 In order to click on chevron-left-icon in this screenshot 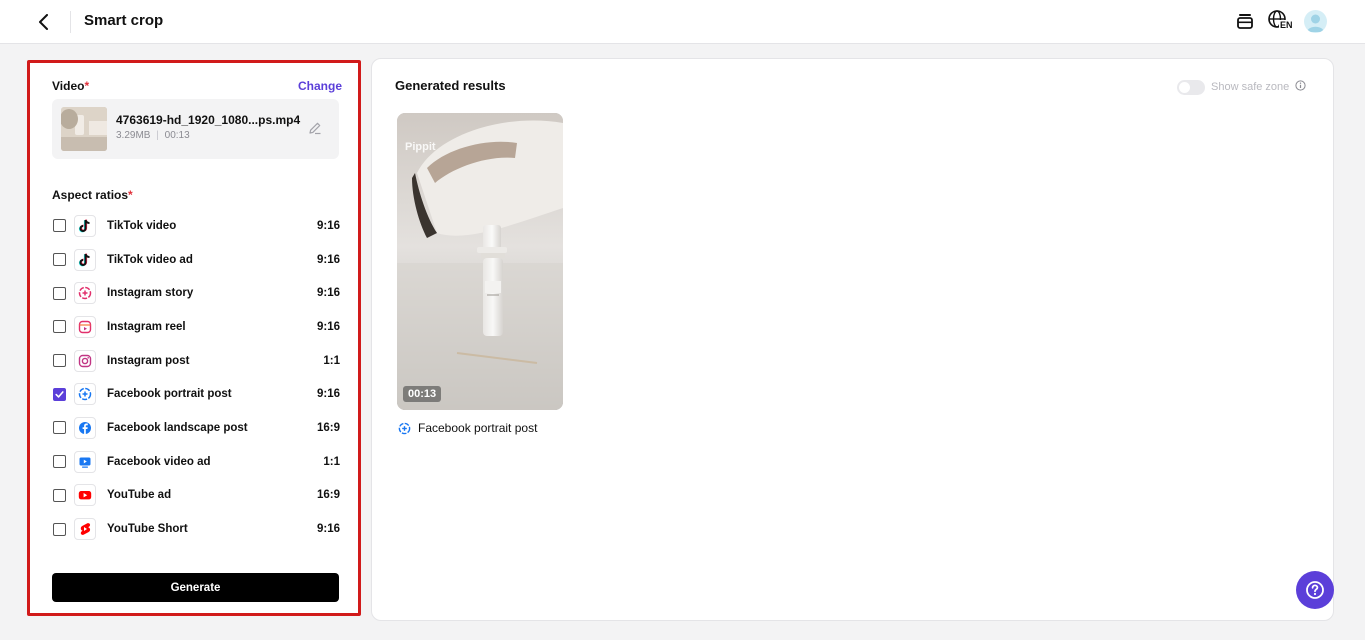, I will do `click(43, 22)`.